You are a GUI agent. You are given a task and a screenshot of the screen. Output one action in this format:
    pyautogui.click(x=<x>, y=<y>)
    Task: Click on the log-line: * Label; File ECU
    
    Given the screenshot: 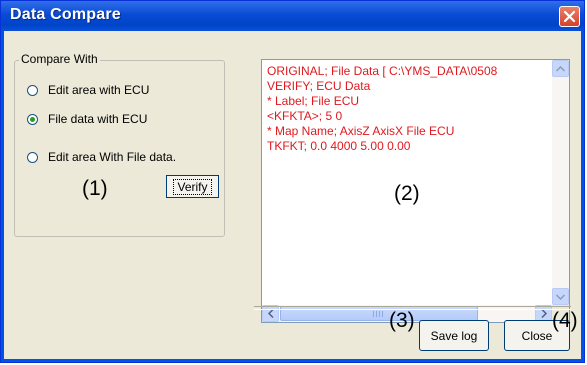 What is the action you would take?
    pyautogui.click(x=313, y=101)
    